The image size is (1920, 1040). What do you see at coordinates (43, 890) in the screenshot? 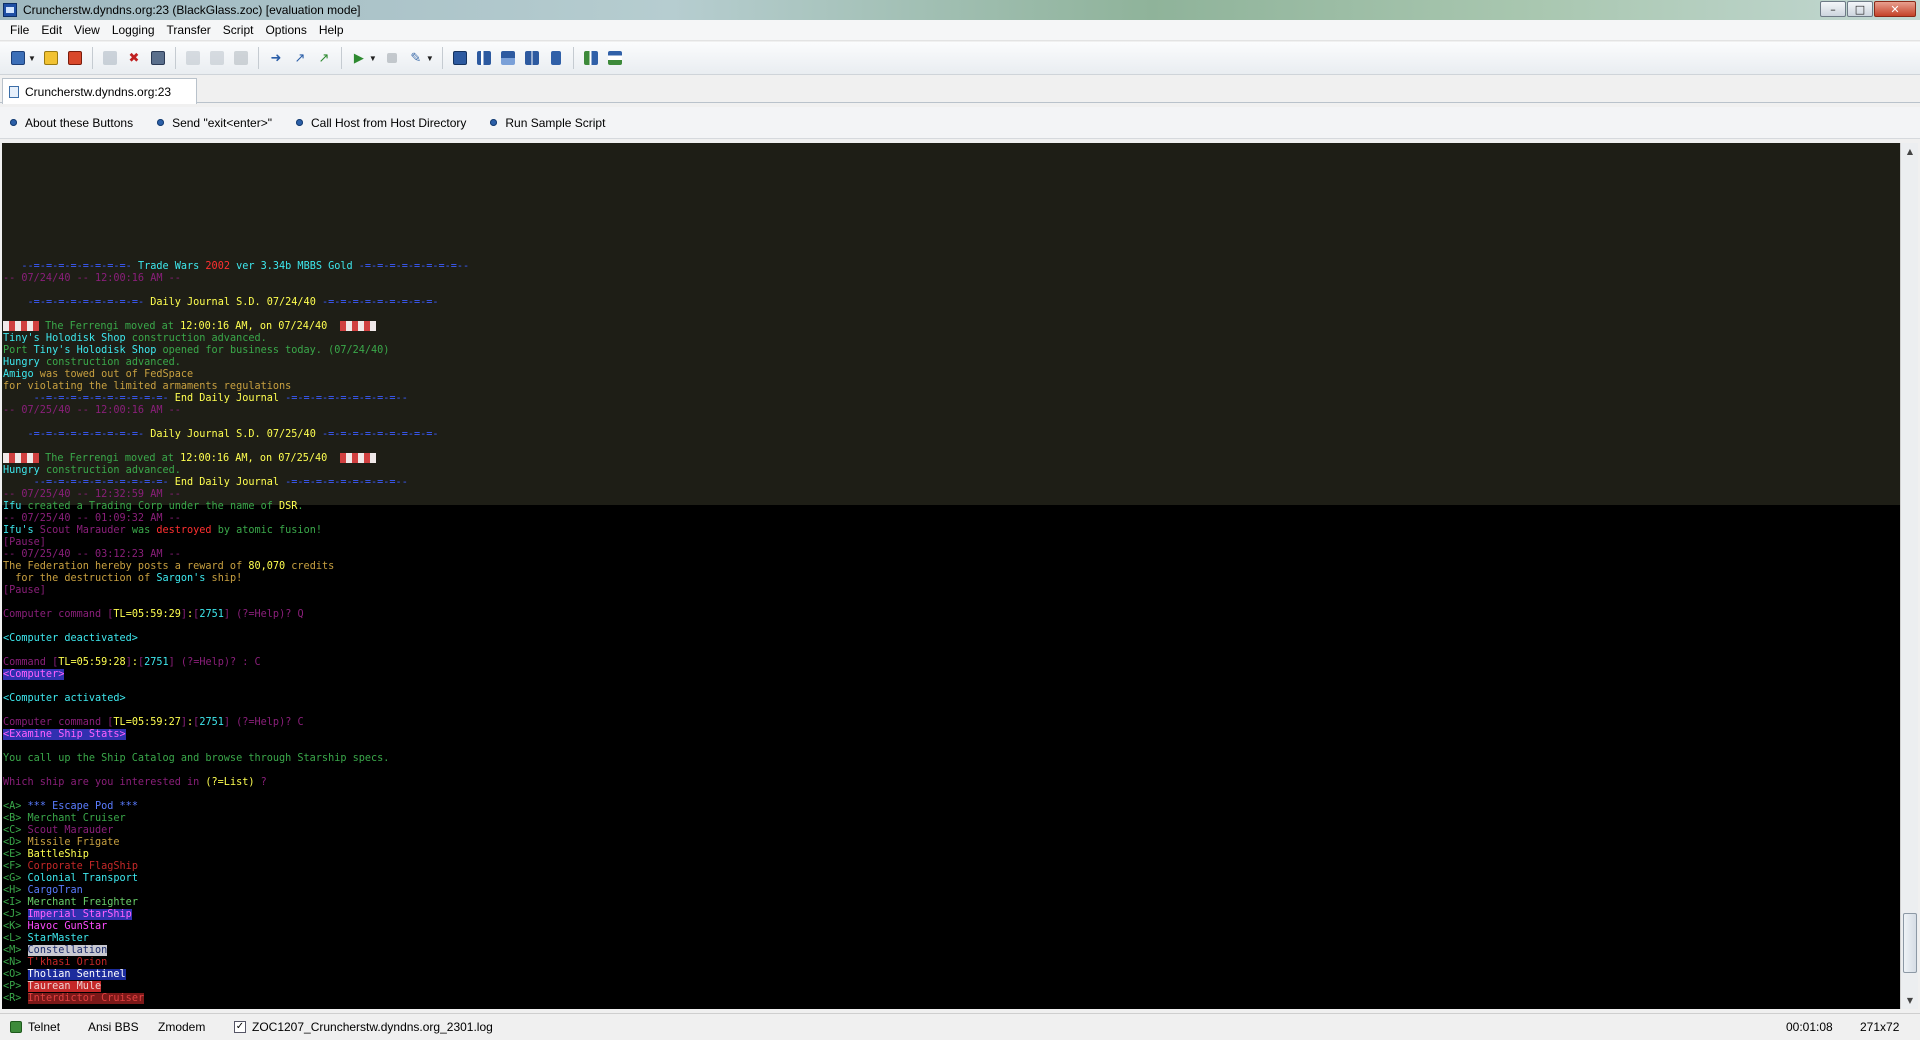
I see `ship-option: <H> CargoTran` at bounding box center [43, 890].